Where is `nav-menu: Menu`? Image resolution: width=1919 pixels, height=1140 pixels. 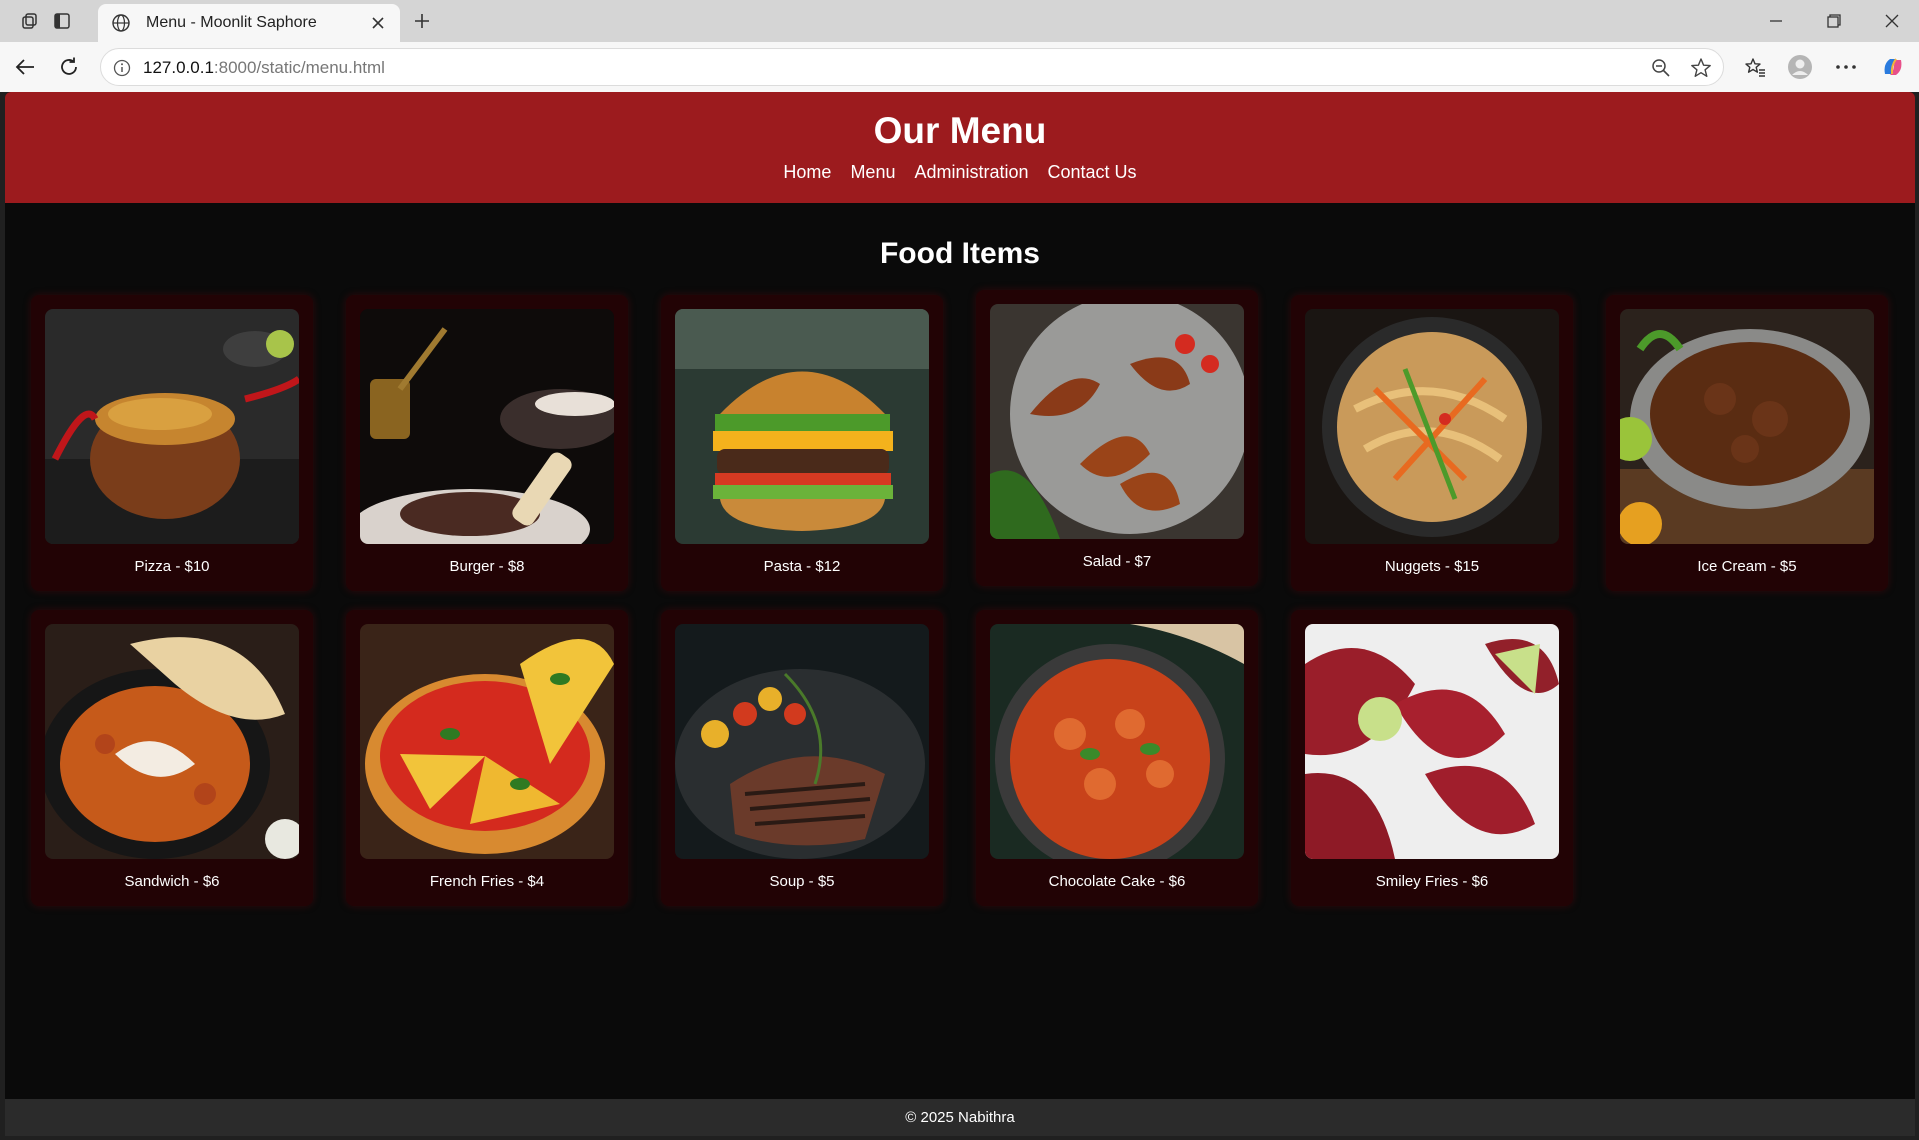
nav-menu: Menu is located at coordinates (872, 172).